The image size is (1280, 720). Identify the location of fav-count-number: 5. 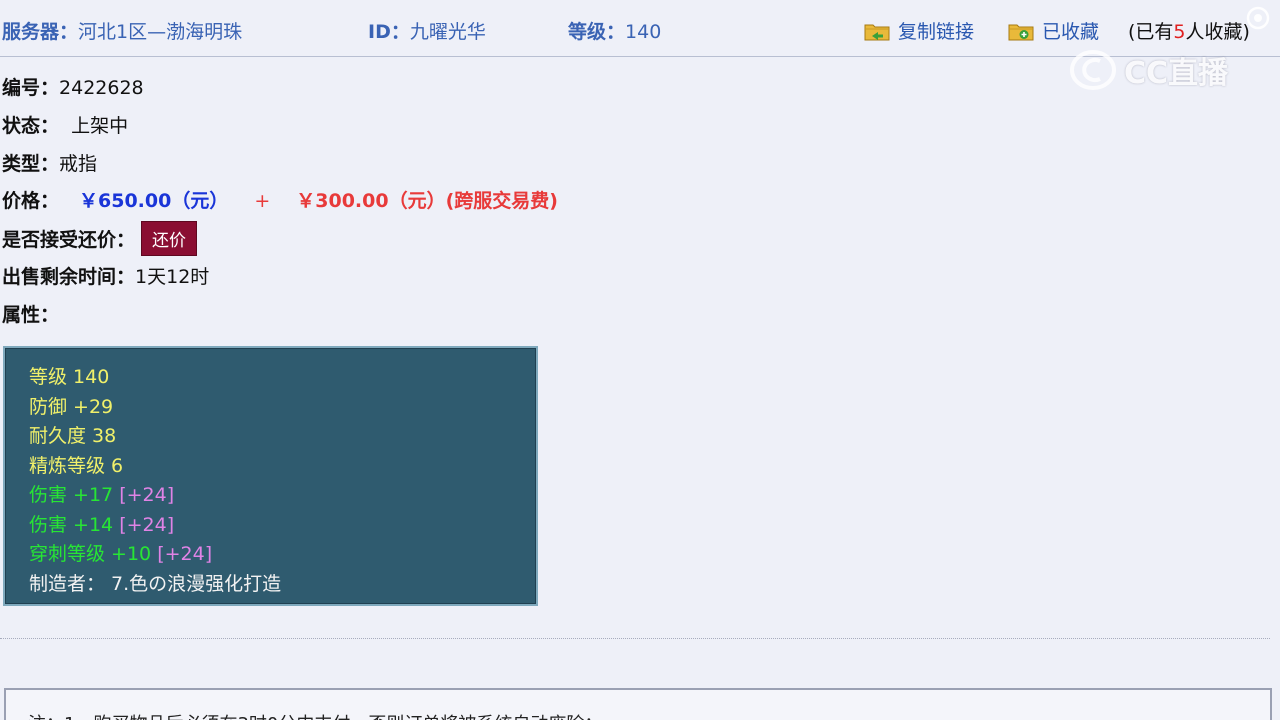
(1179, 32).